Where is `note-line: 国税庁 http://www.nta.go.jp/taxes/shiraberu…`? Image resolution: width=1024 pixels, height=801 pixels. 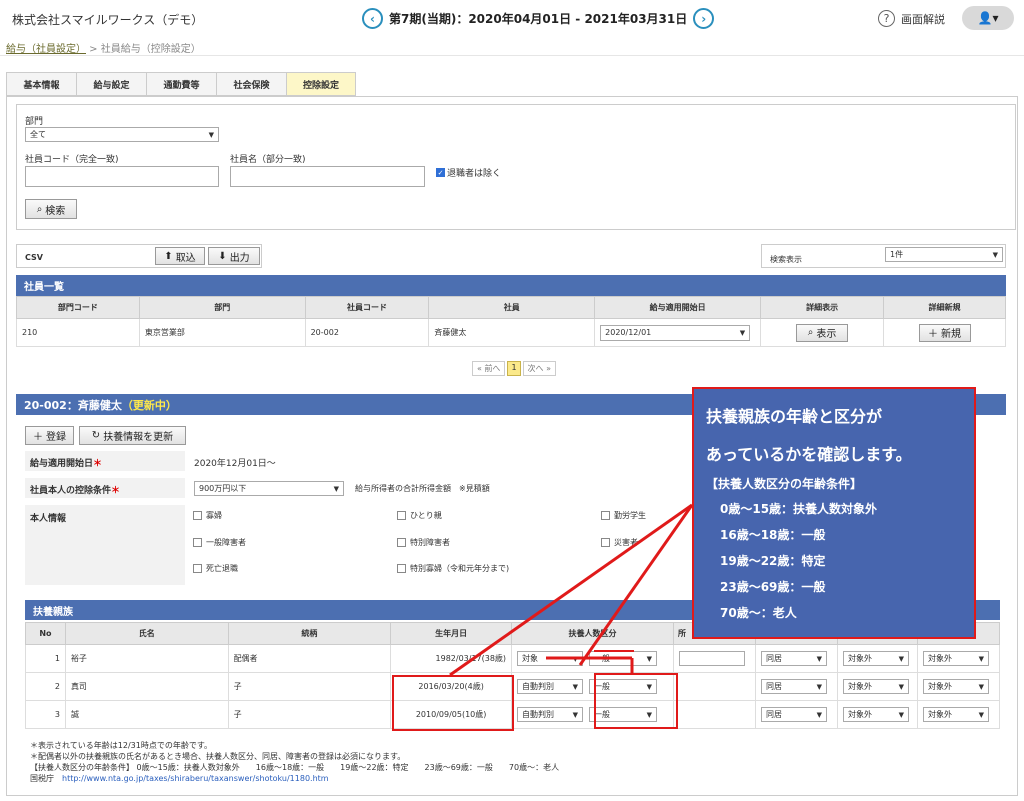 note-line: 国税庁 http://www.nta.go.jp/taxes/shiraberu… is located at coordinates (179, 778).